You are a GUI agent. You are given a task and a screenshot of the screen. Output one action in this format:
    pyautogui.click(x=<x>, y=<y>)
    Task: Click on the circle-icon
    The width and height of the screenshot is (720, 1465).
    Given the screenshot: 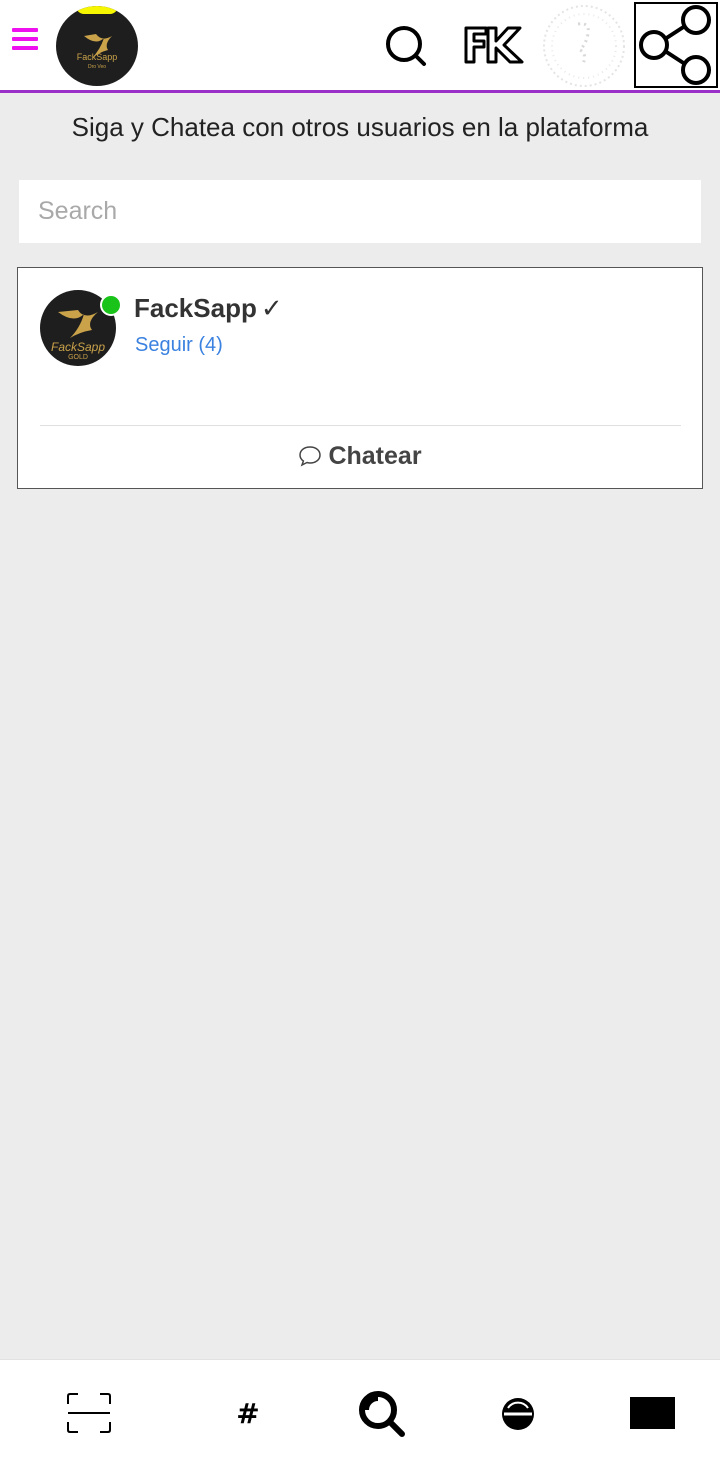 What is the action you would take?
    pyautogui.click(x=518, y=1414)
    